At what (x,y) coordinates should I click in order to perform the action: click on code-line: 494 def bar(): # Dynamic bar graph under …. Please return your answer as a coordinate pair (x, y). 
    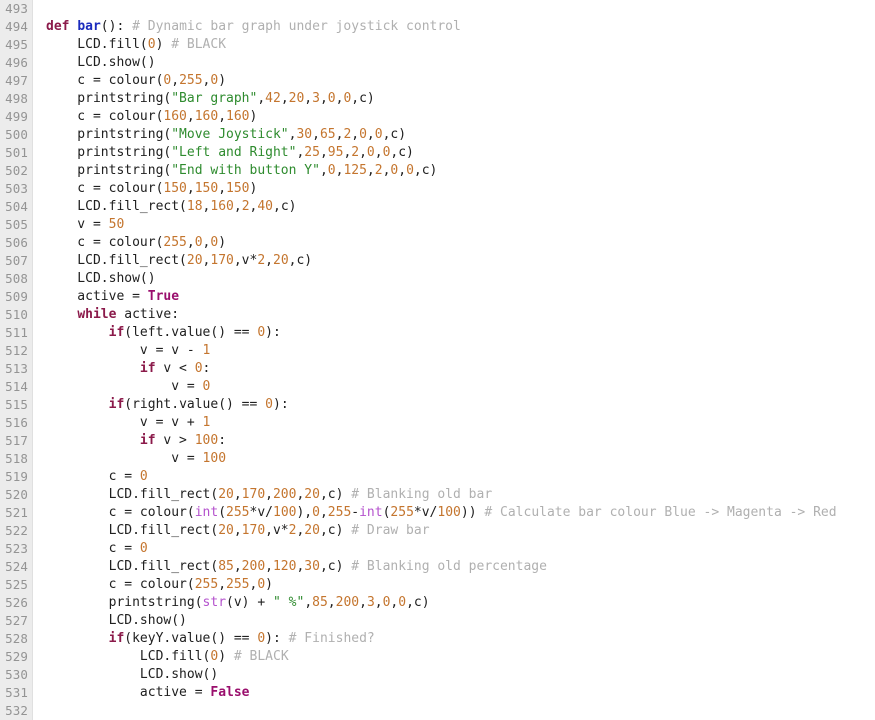
    Looking at the image, I should click on (437, 27).